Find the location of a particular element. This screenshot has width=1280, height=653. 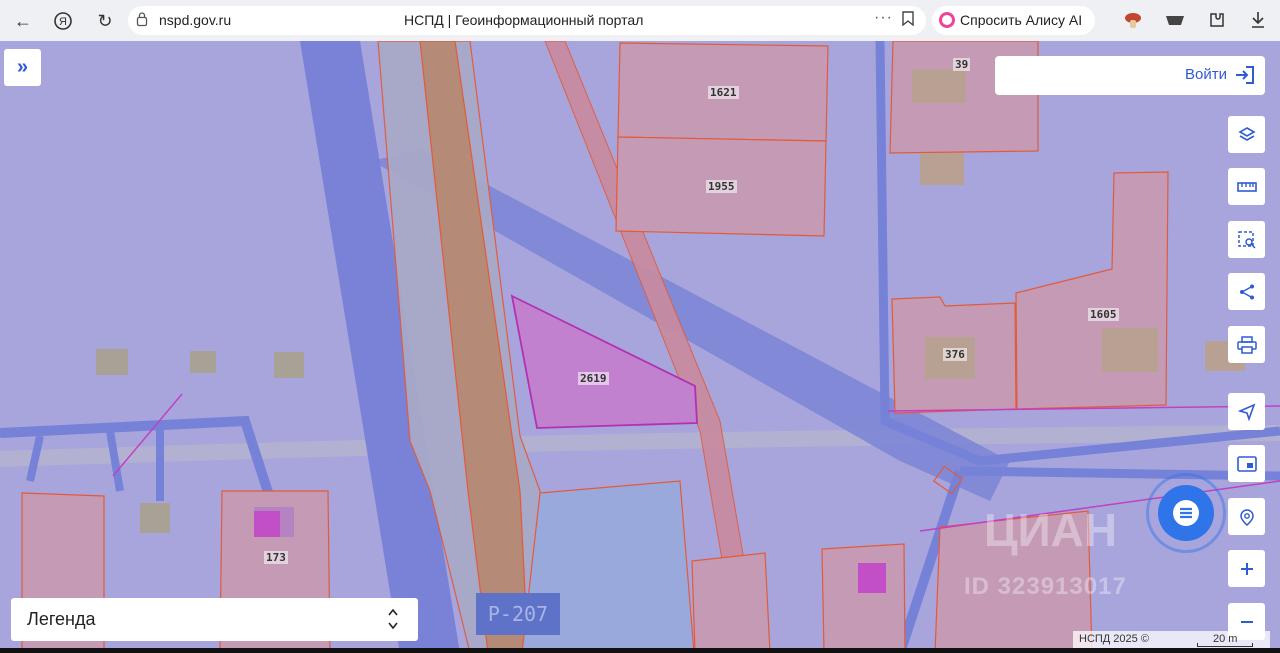

login-button: Войти is located at coordinates (1130, 75).